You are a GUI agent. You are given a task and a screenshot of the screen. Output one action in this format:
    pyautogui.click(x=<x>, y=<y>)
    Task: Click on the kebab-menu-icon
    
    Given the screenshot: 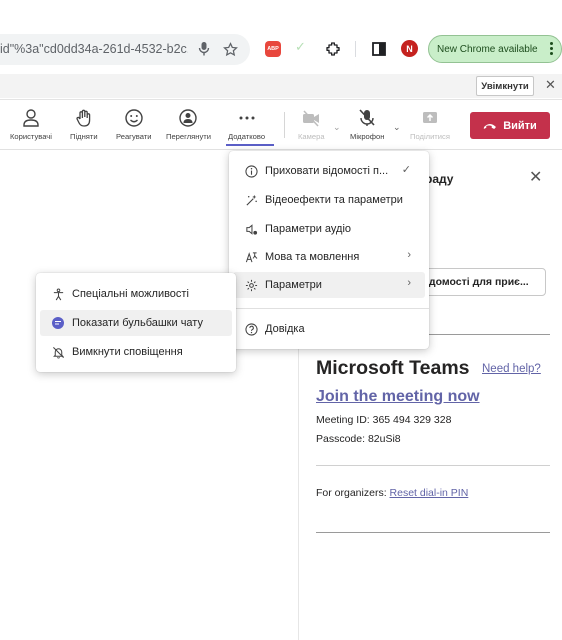 What is the action you would take?
    pyautogui.click(x=551, y=48)
    